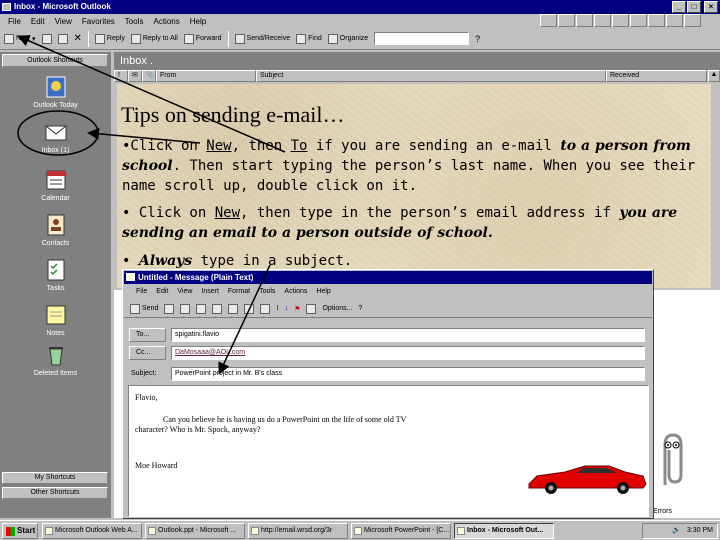  Describe the element at coordinates (239, 292) in the screenshot. I see `compose-menu-format: Format` at that location.